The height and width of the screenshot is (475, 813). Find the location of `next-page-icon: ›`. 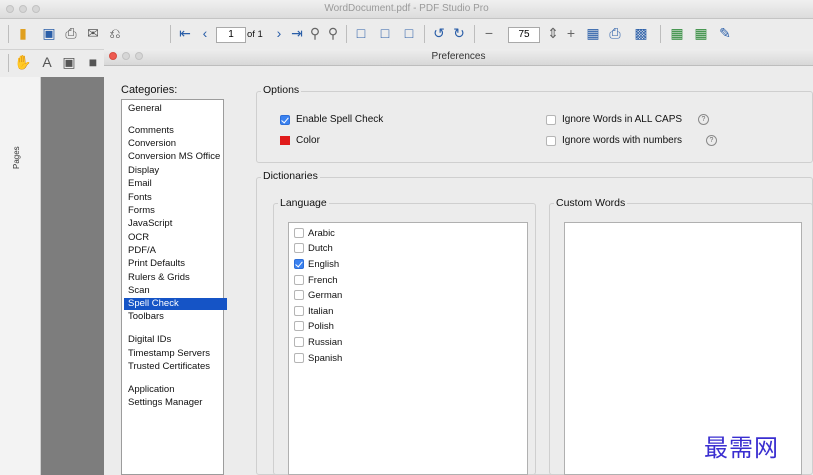

next-page-icon: › is located at coordinates (279, 33).